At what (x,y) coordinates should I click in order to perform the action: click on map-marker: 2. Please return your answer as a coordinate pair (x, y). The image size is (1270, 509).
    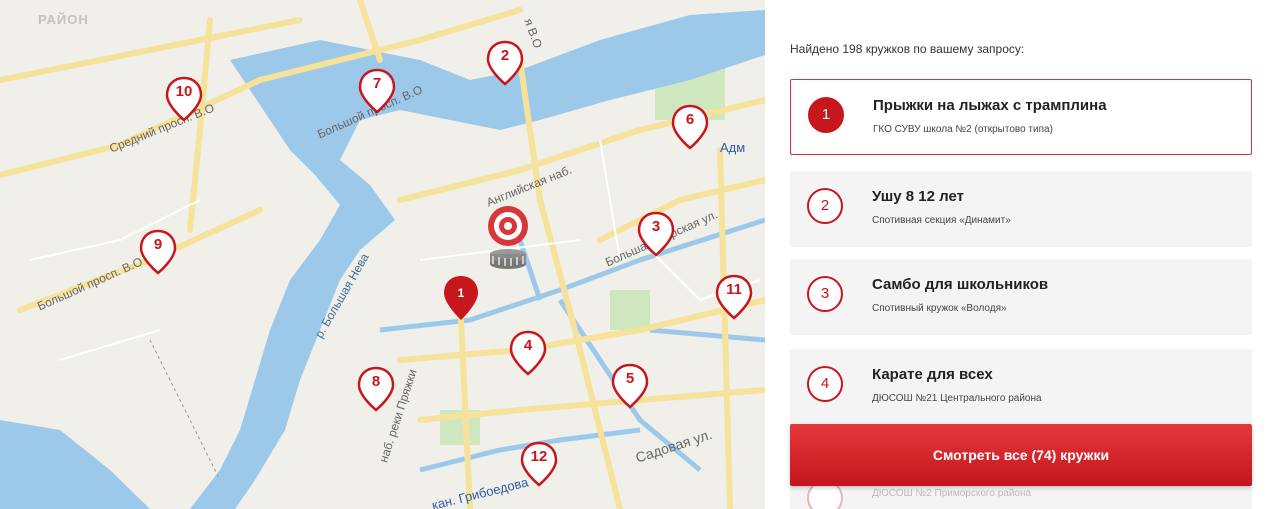
    Looking at the image, I should click on (505, 63).